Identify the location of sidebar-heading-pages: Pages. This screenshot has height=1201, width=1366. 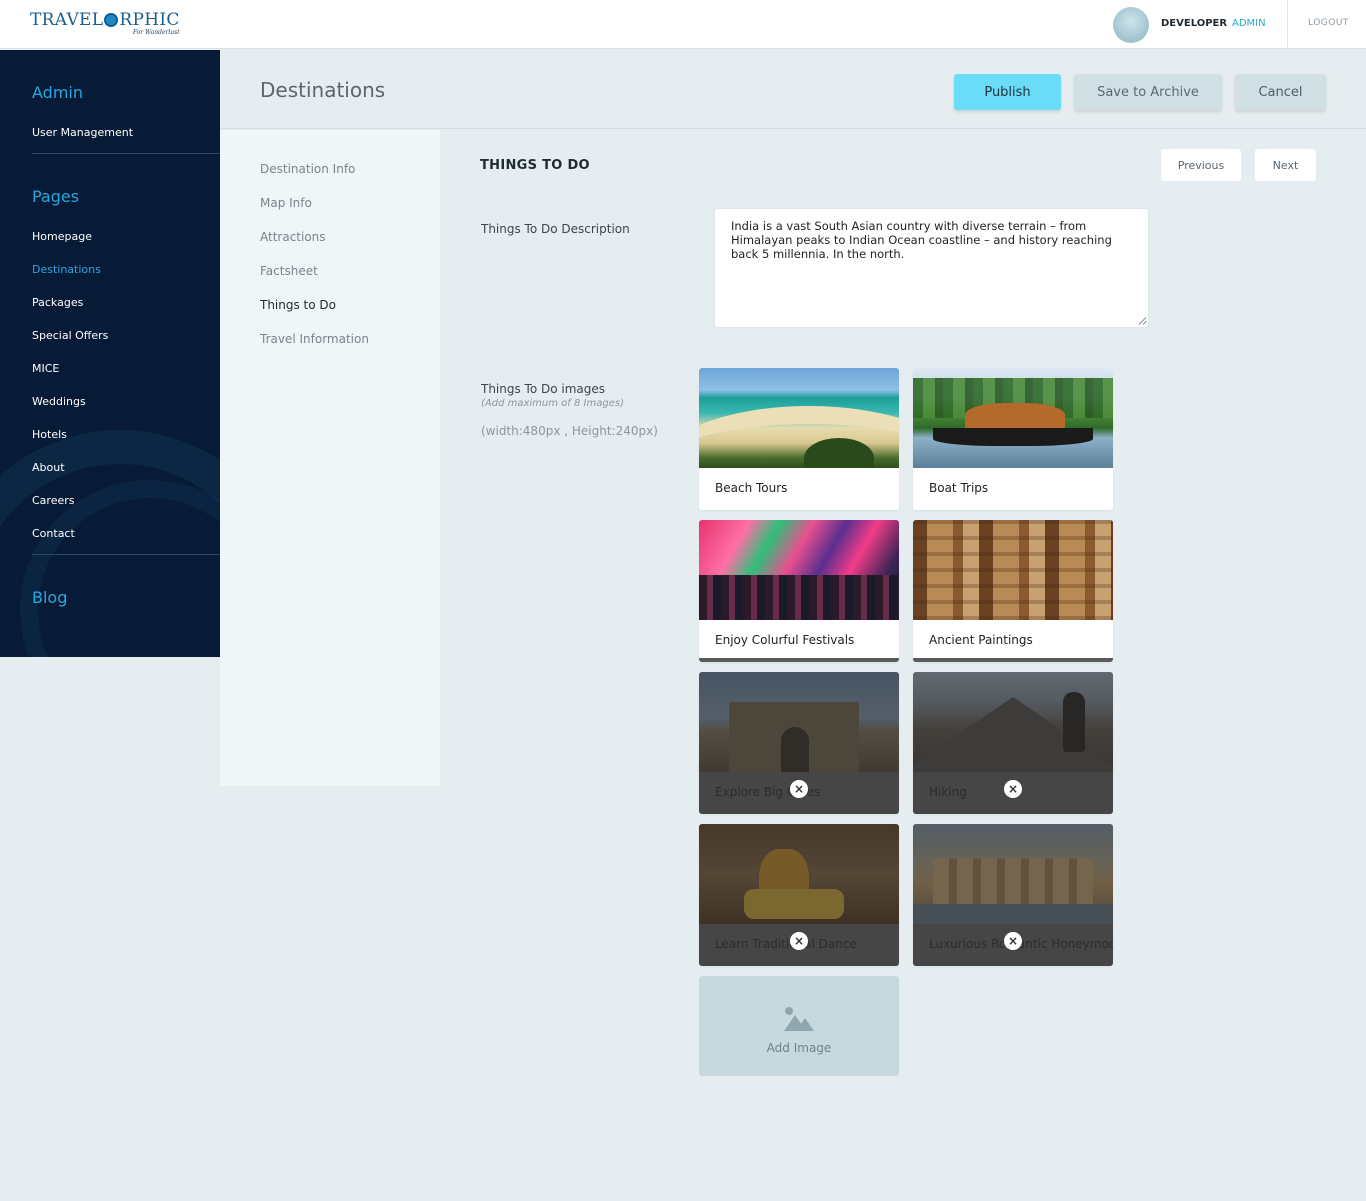
(56, 196).